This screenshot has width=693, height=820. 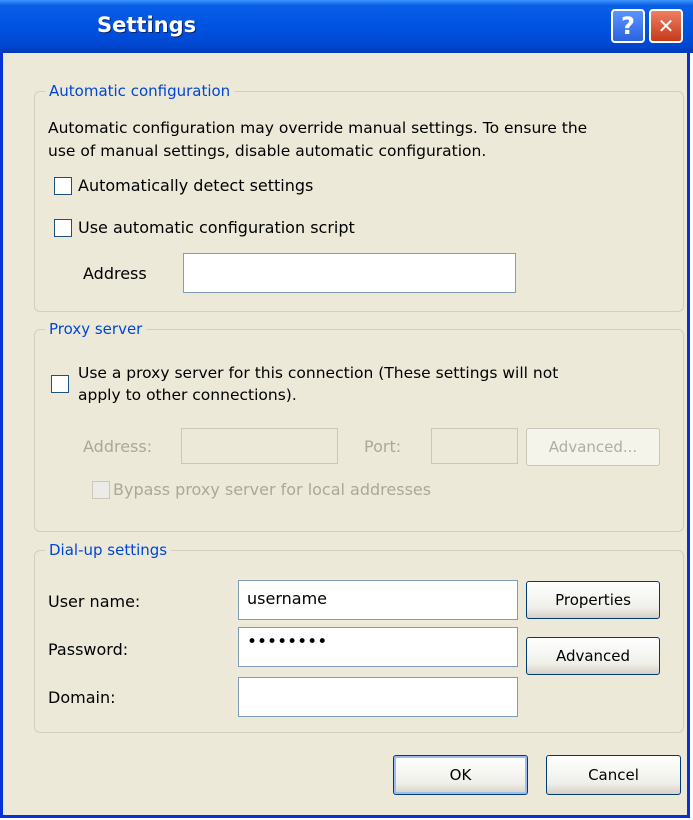 What do you see at coordinates (216, 227) in the screenshot?
I see `auto-config-script-label: Use automatic configuration script` at bounding box center [216, 227].